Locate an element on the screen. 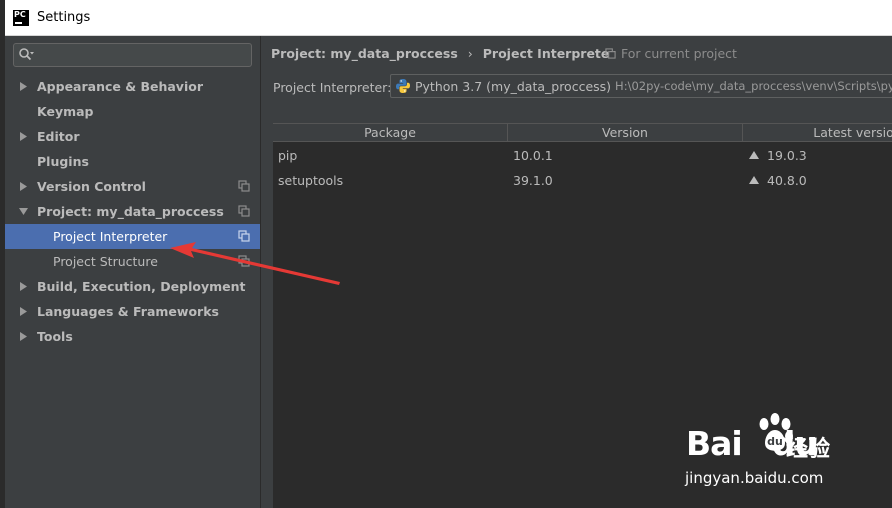 The image size is (892, 508). svg-text: du is located at coordinates (775, 441).